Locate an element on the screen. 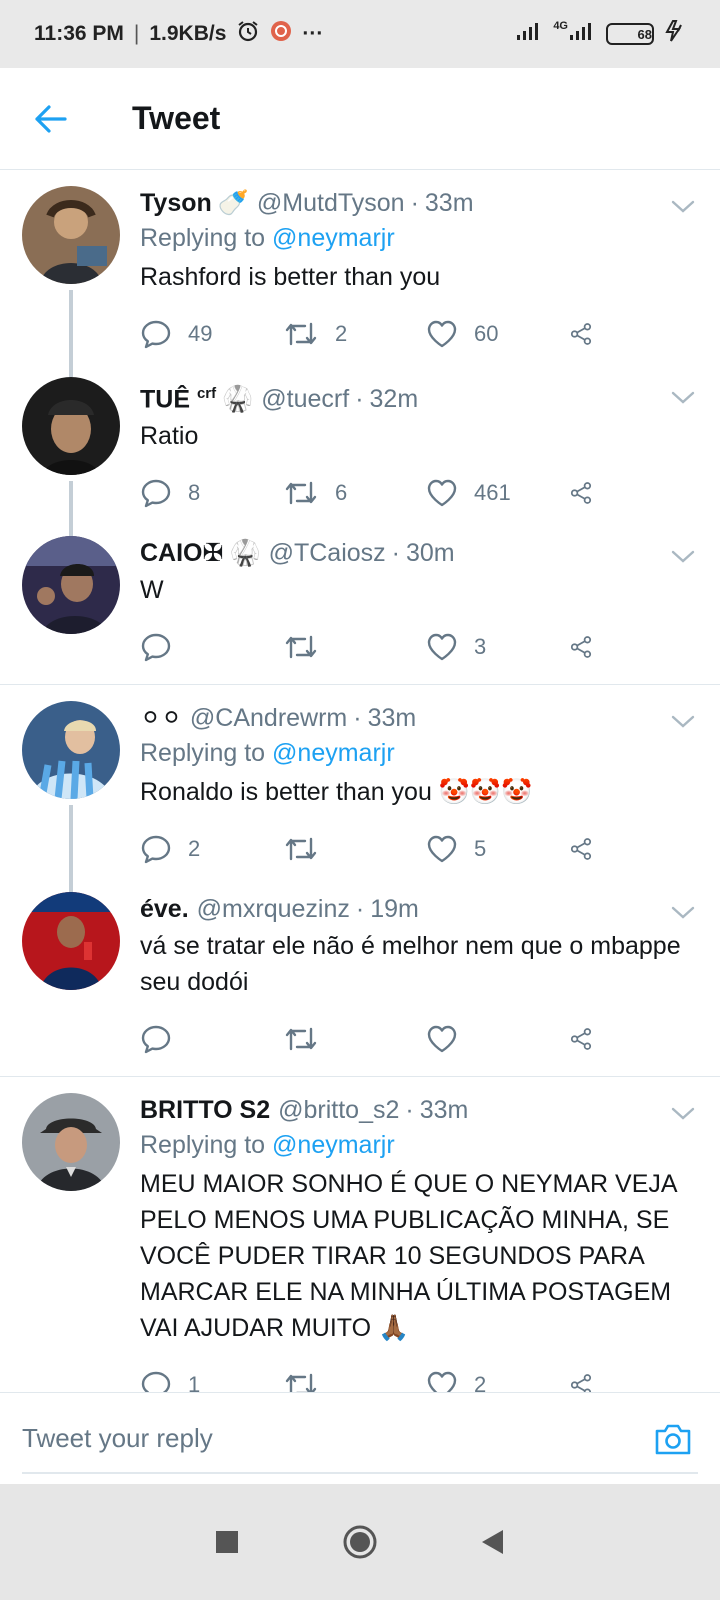 The height and width of the screenshot is (1600, 720). home-button is located at coordinates (360, 1542).